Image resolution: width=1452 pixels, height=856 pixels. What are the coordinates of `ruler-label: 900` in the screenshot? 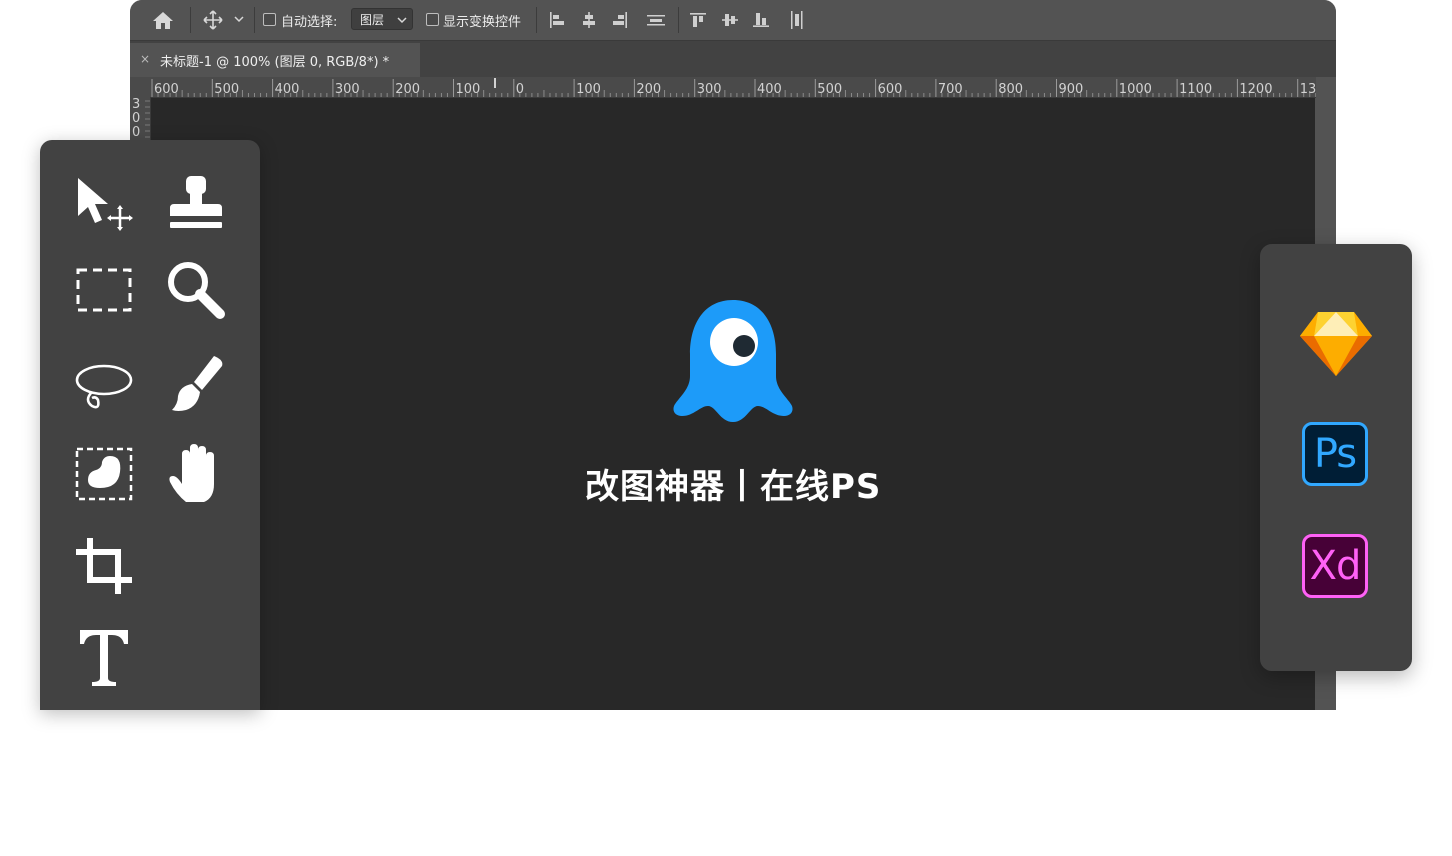 It's located at (1071, 89).